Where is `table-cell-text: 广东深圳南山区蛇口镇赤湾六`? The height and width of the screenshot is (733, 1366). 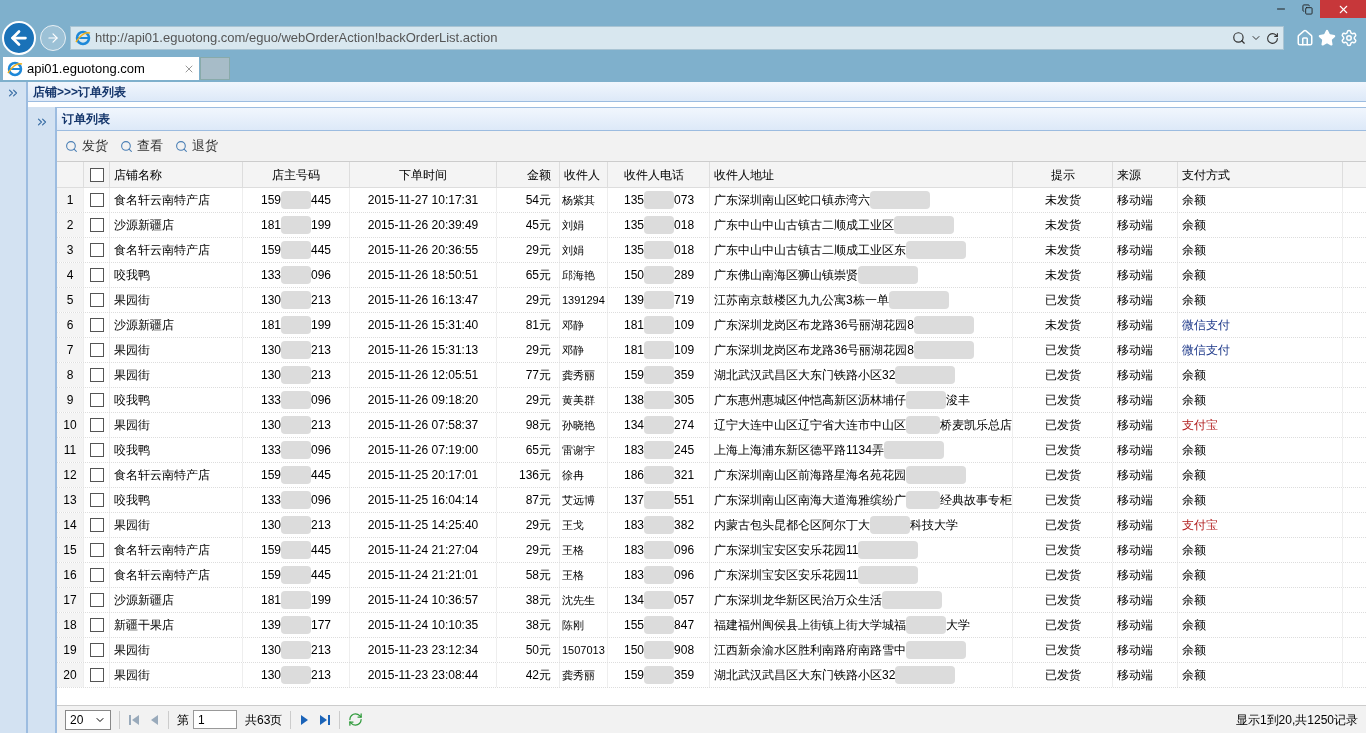 table-cell-text: 广东深圳南山区蛇口镇赤湾六 is located at coordinates (792, 200).